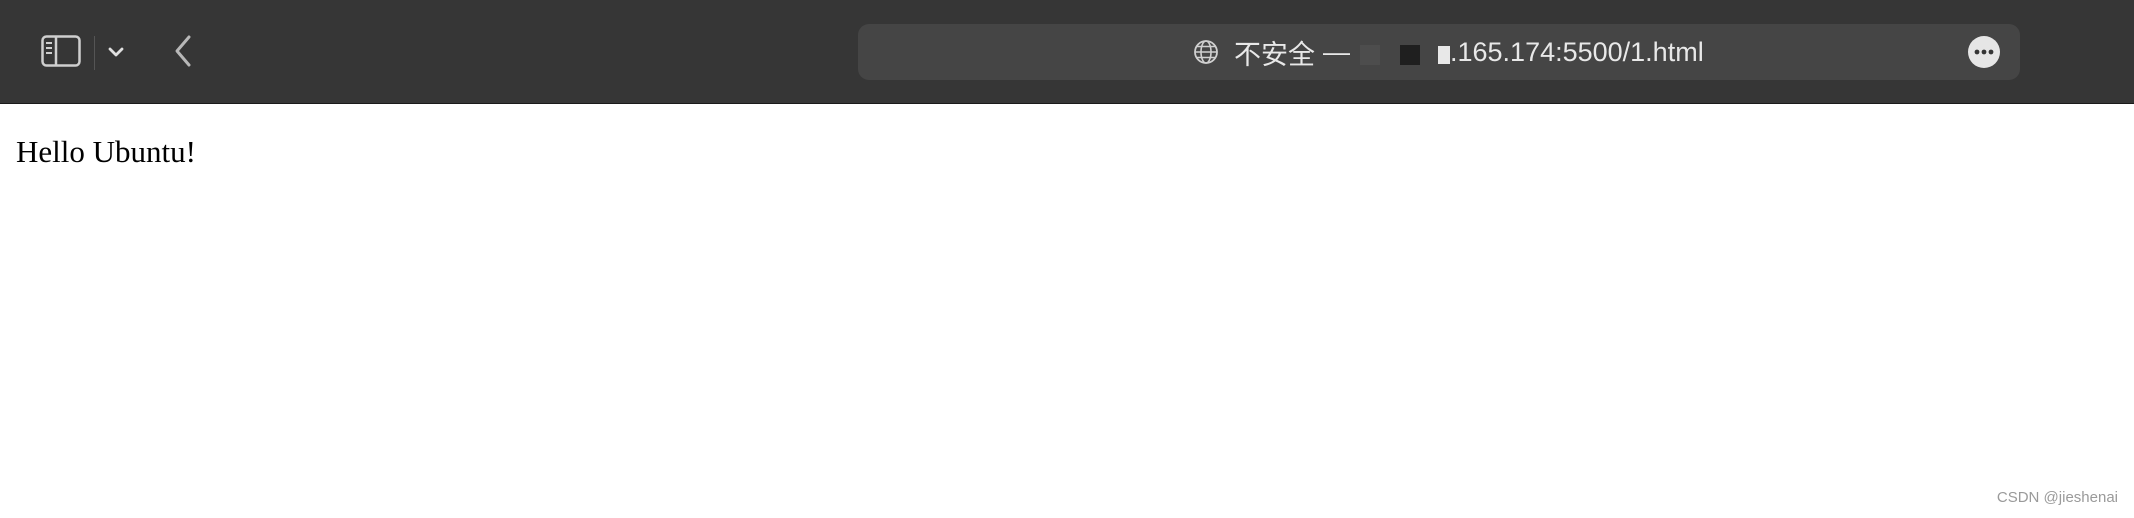 The image size is (2134, 518). Describe the element at coordinates (1577, 51) in the screenshot. I see `url-text: .165.174:5500/1.html` at that location.